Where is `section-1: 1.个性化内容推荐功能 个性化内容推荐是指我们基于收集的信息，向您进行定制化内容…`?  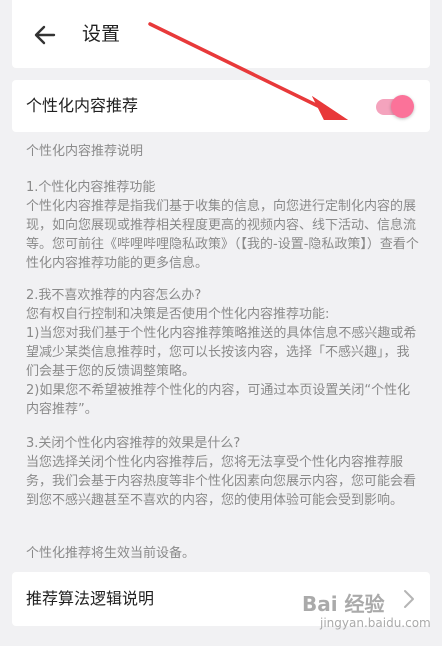
section-1: 1.个性化内容推荐功能 个性化内容推荐是指我们基于收集的信息，向您进行定制化内容… is located at coordinates (224, 225).